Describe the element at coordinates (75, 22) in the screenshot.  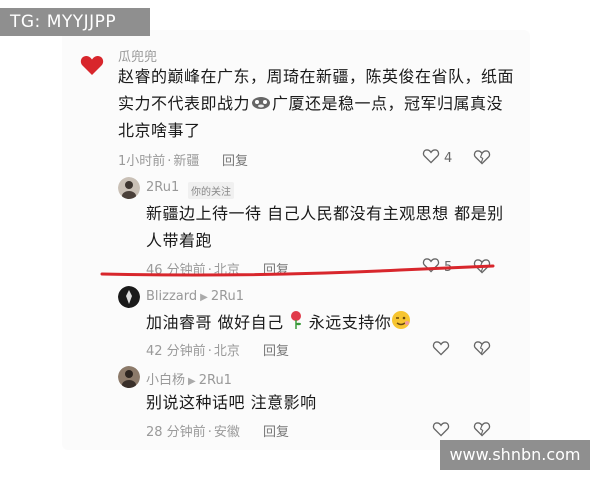
I see `watermark-top: TG: MYYJJPP` at that location.